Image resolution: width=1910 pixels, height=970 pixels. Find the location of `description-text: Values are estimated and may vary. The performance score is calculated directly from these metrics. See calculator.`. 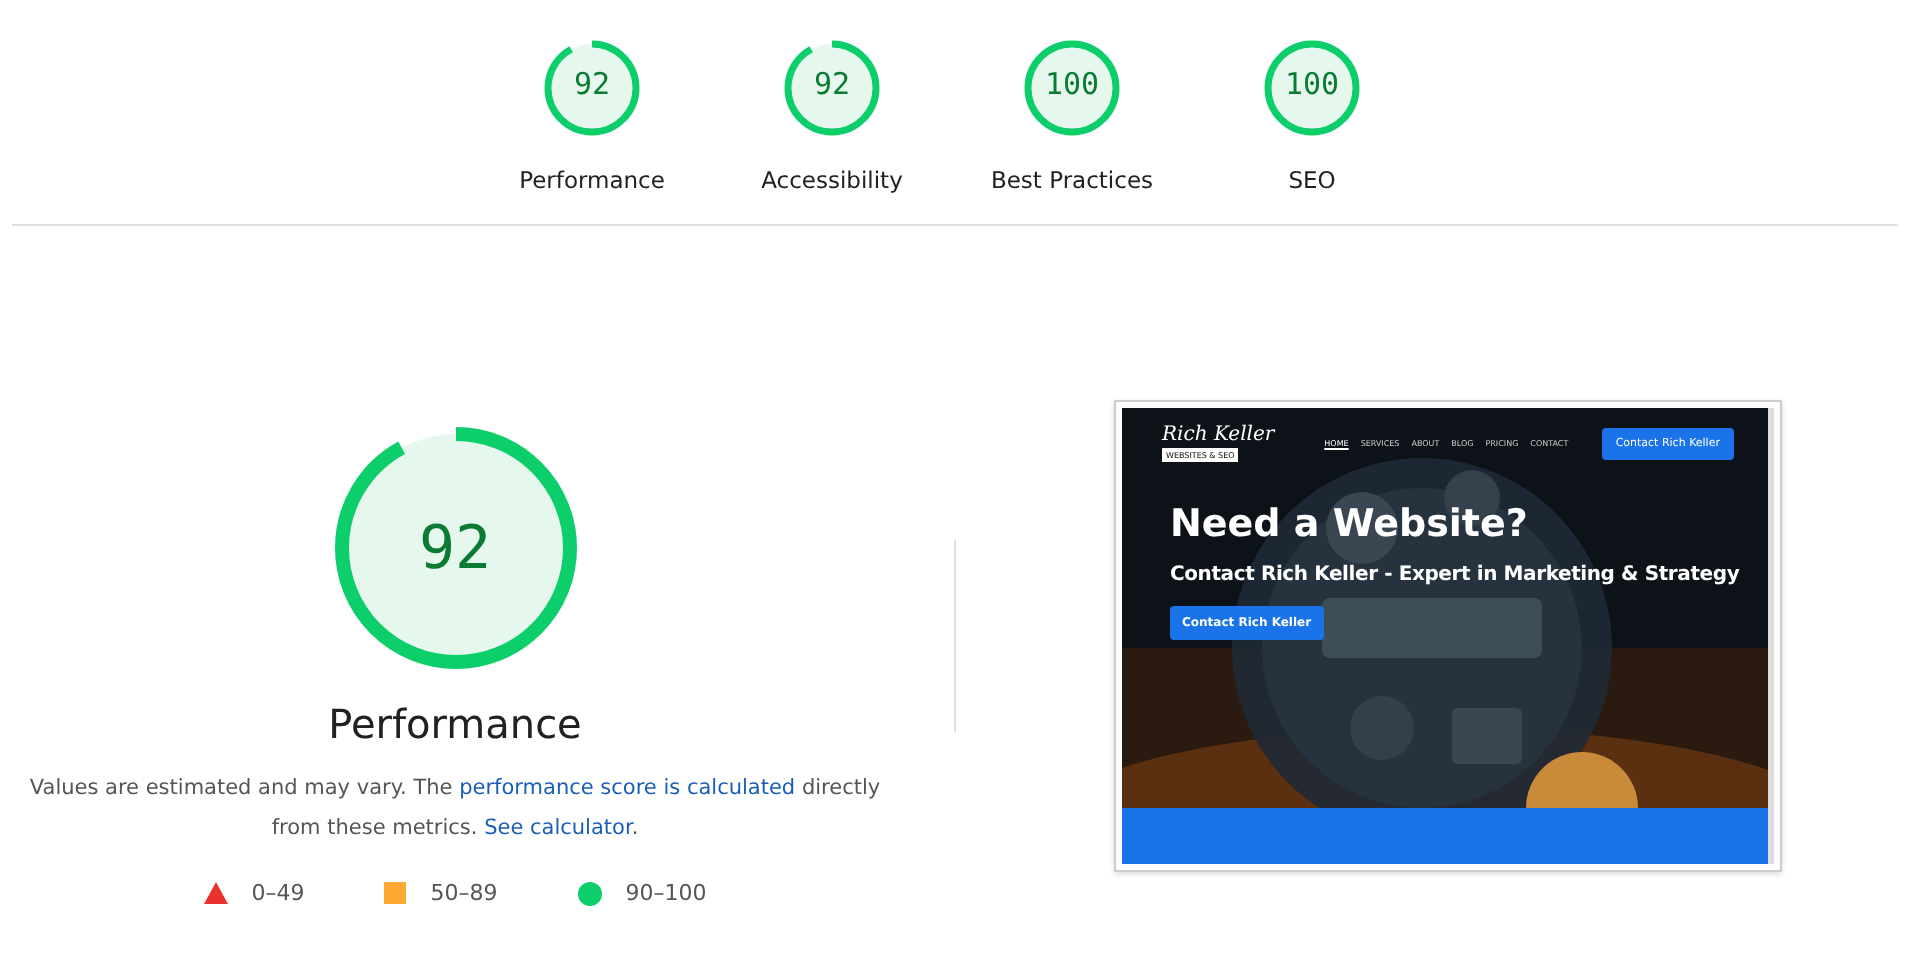

description-text: Values are estimated and may vary. The performance score is calculated directly from these metrics. See calculator. is located at coordinates (455, 809).